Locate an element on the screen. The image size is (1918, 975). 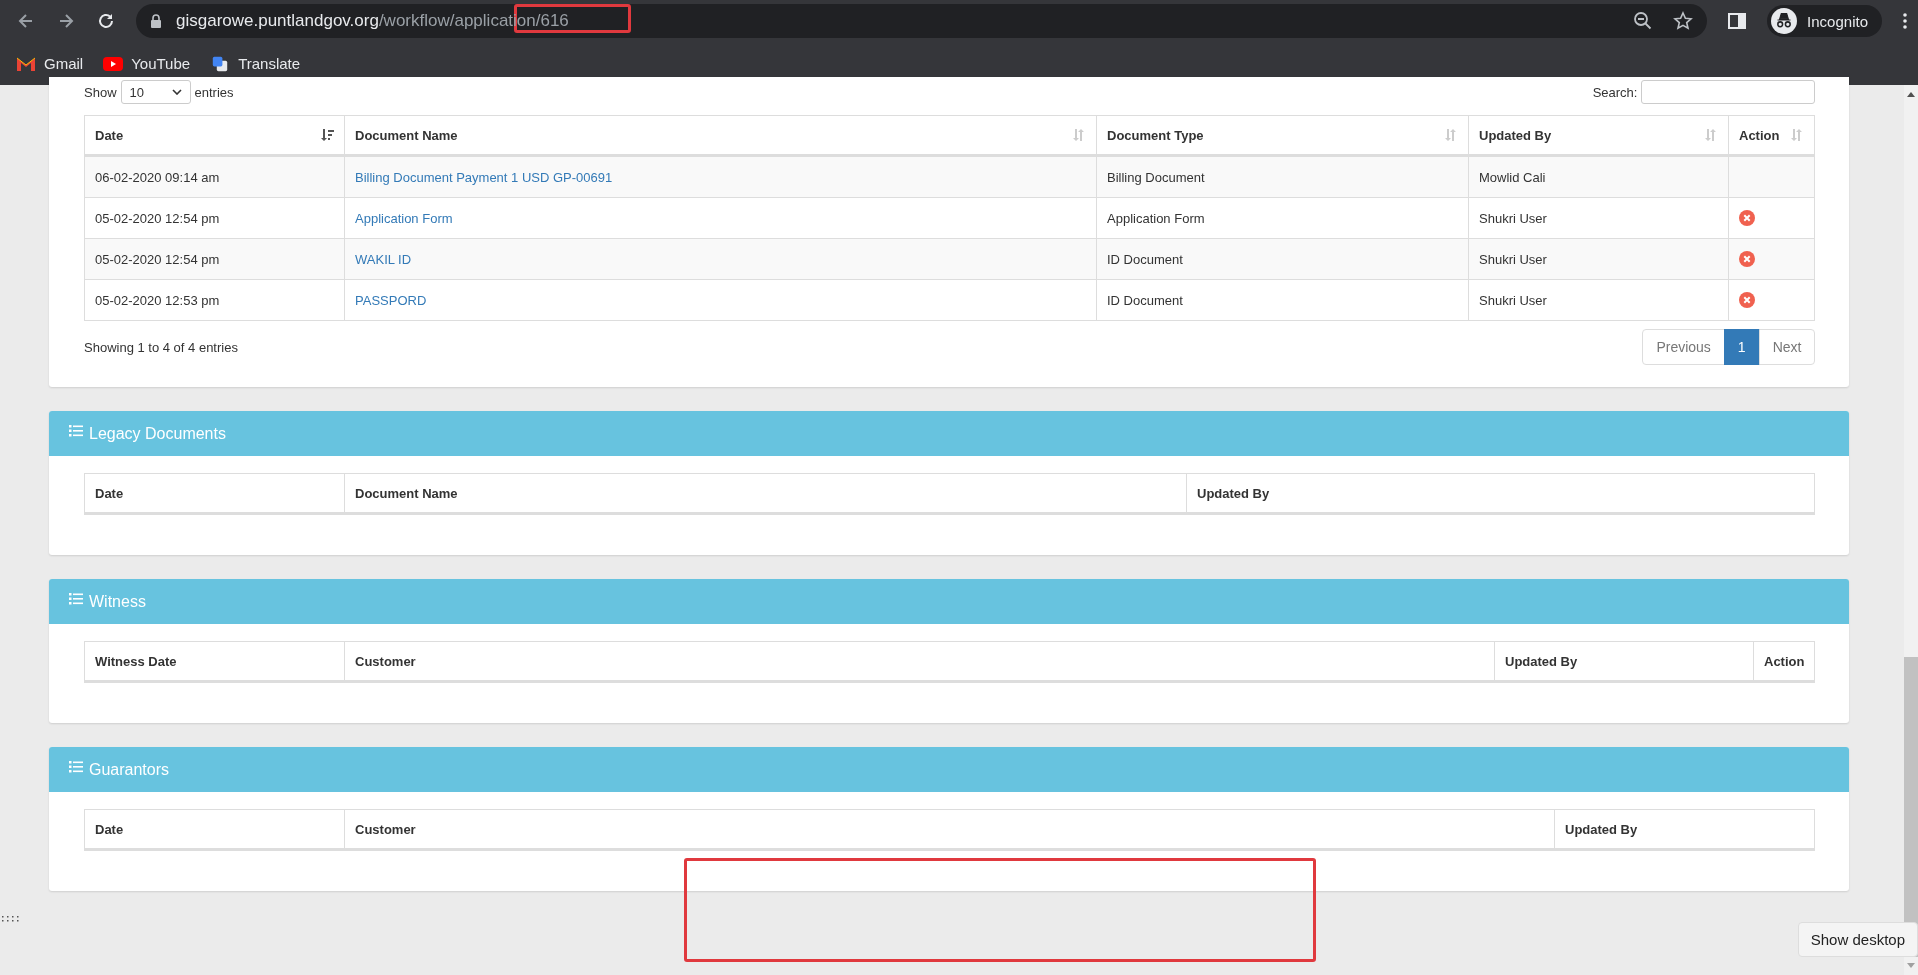
bookmark-item: Translate is located at coordinates (255, 63).